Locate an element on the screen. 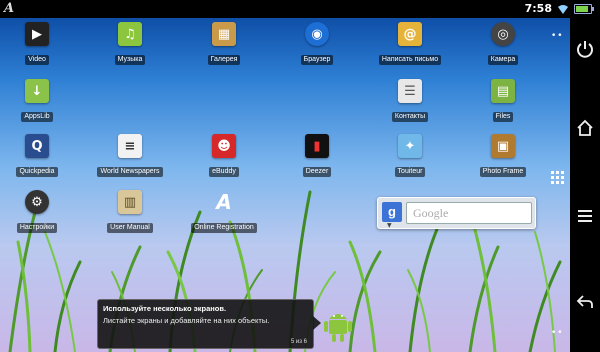 This screenshot has width=600, height=352. user-manual-icon: ▥ is located at coordinates (130, 202).